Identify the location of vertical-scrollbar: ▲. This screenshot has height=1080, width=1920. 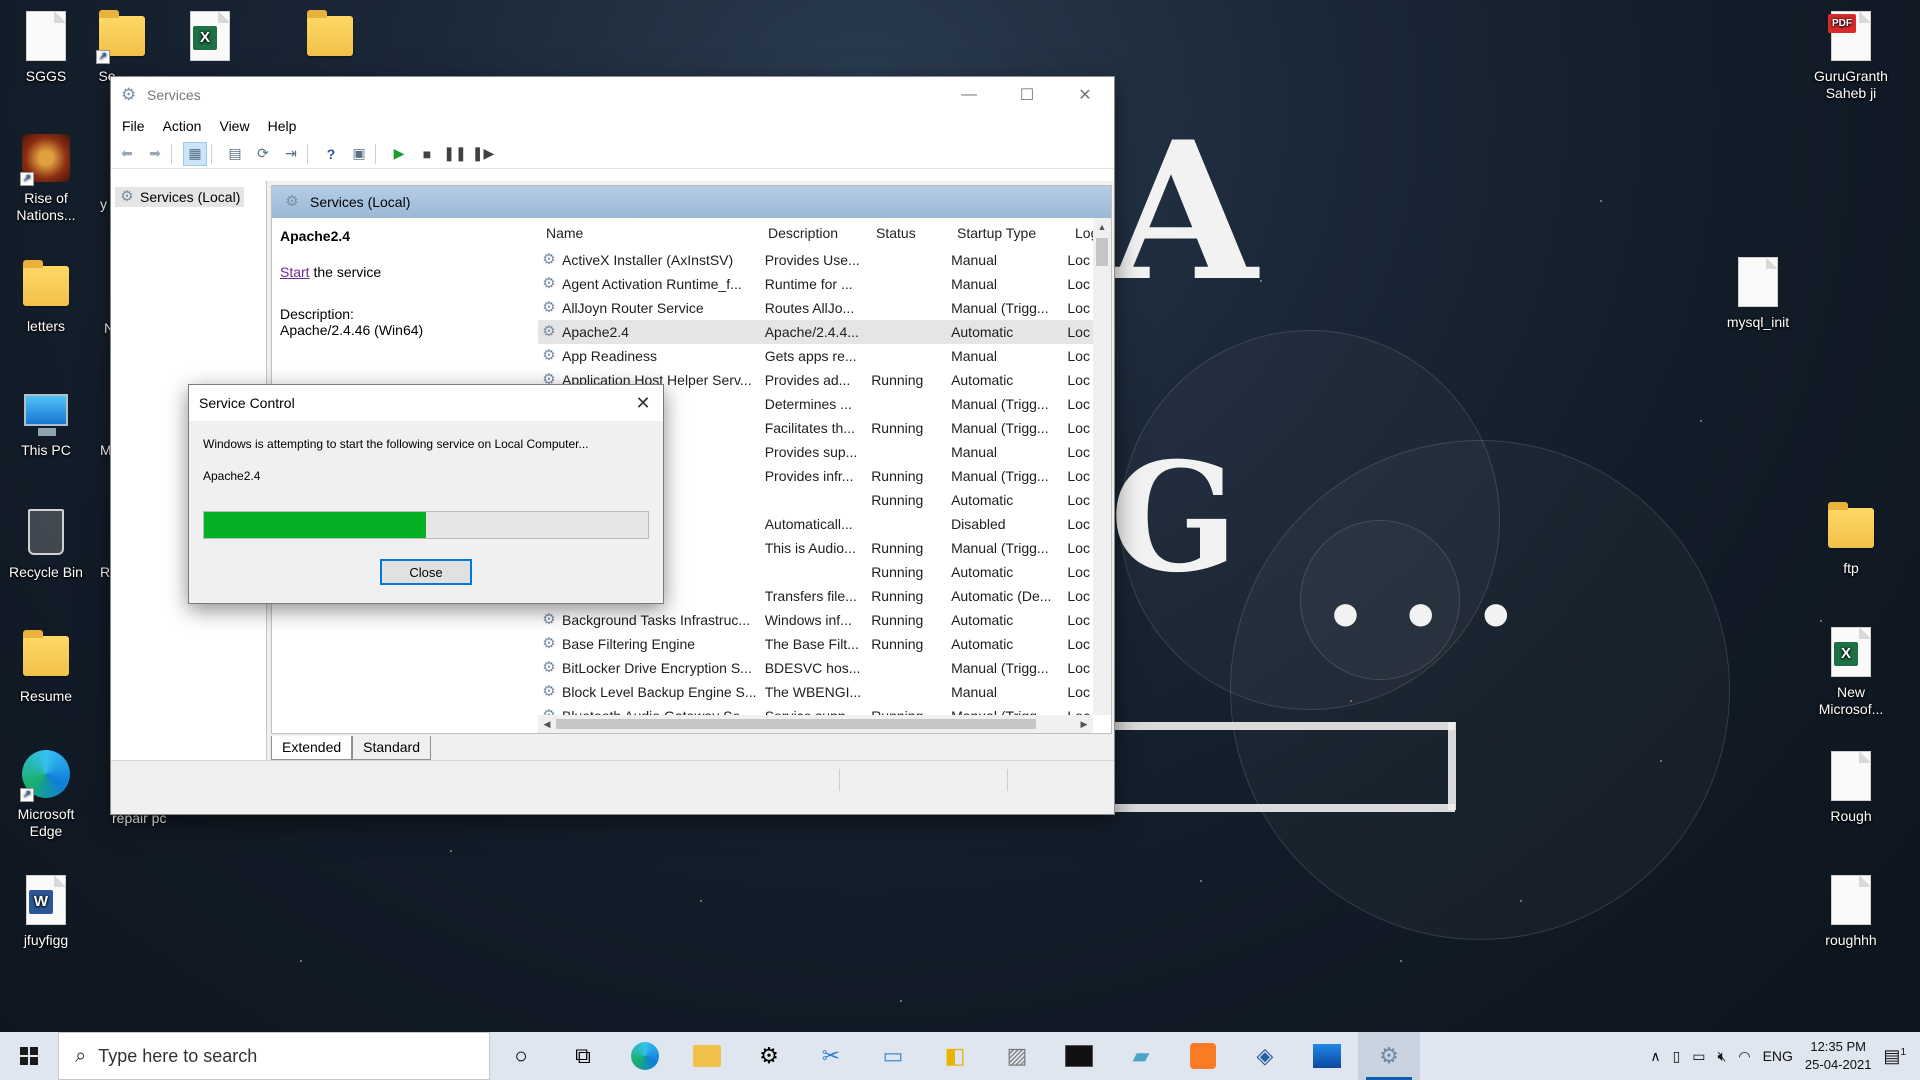
(1102, 466).